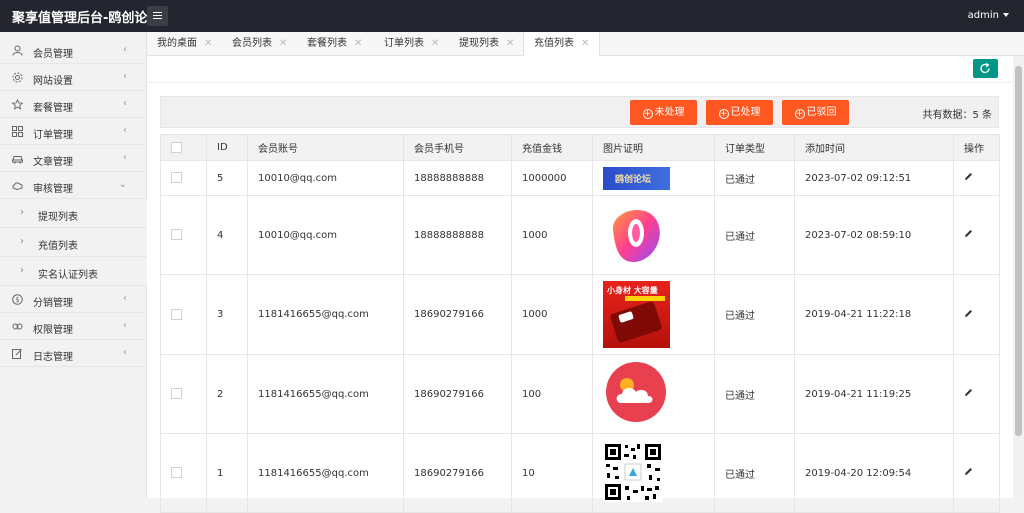 This screenshot has width=1024, height=513. What do you see at coordinates (745, 112) in the screenshot?
I see `button-label: 已处理` at bounding box center [745, 112].